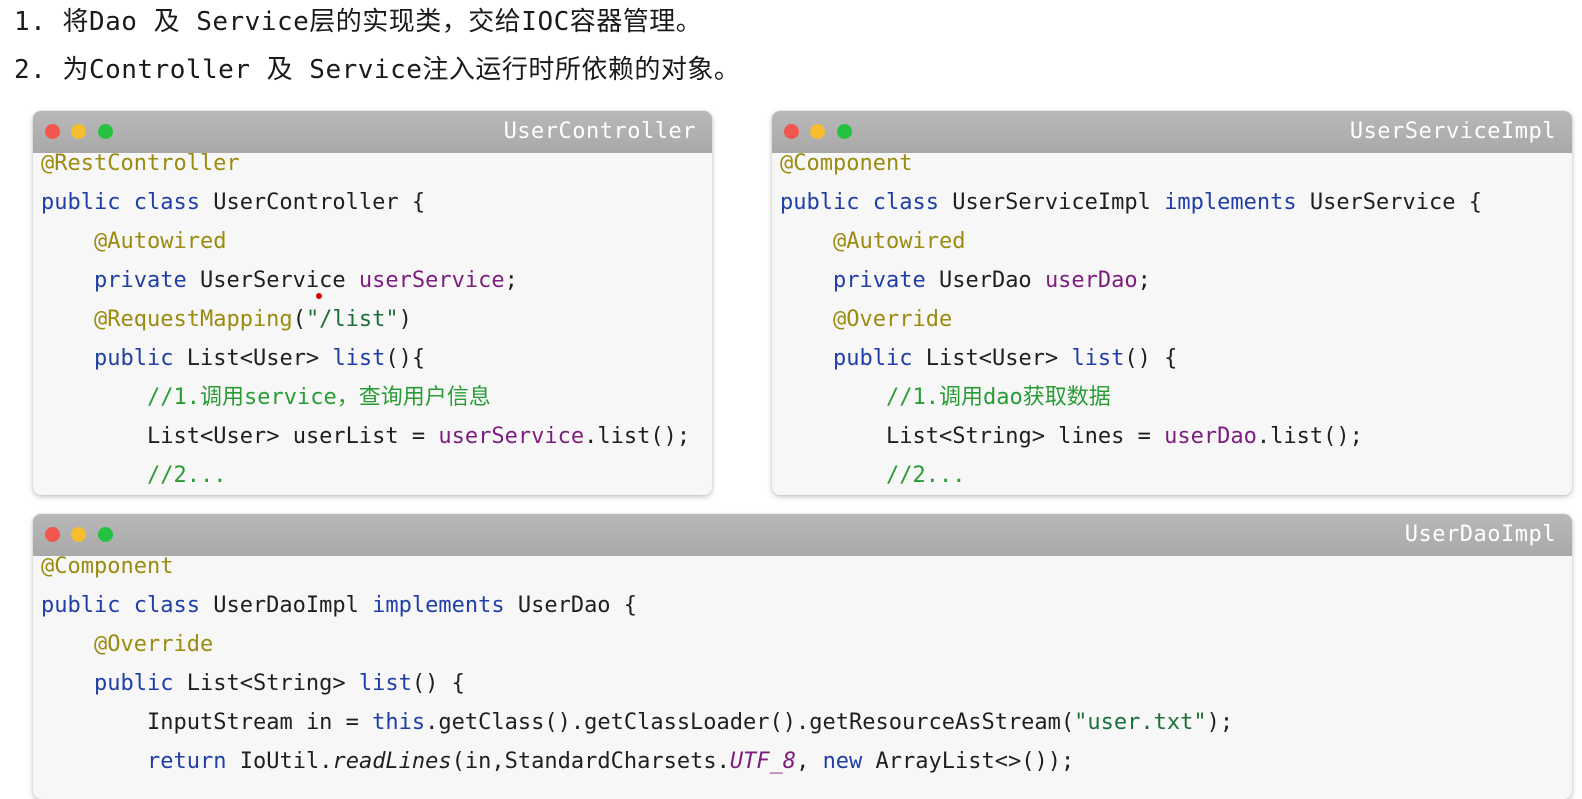 The image size is (1582, 799). I want to click on code-text: (in,StandardCharsets., so click(590, 761).